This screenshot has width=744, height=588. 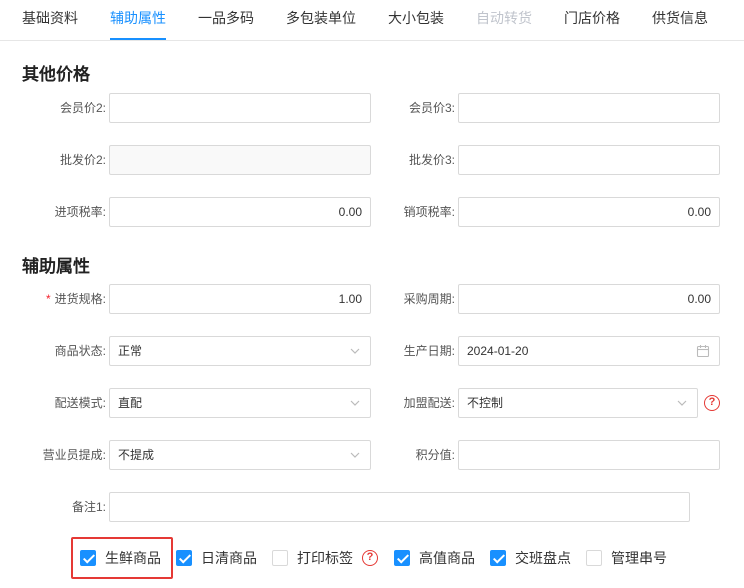 What do you see at coordinates (504, 18) in the screenshot?
I see `tab-auto-transfer: 自动转货` at bounding box center [504, 18].